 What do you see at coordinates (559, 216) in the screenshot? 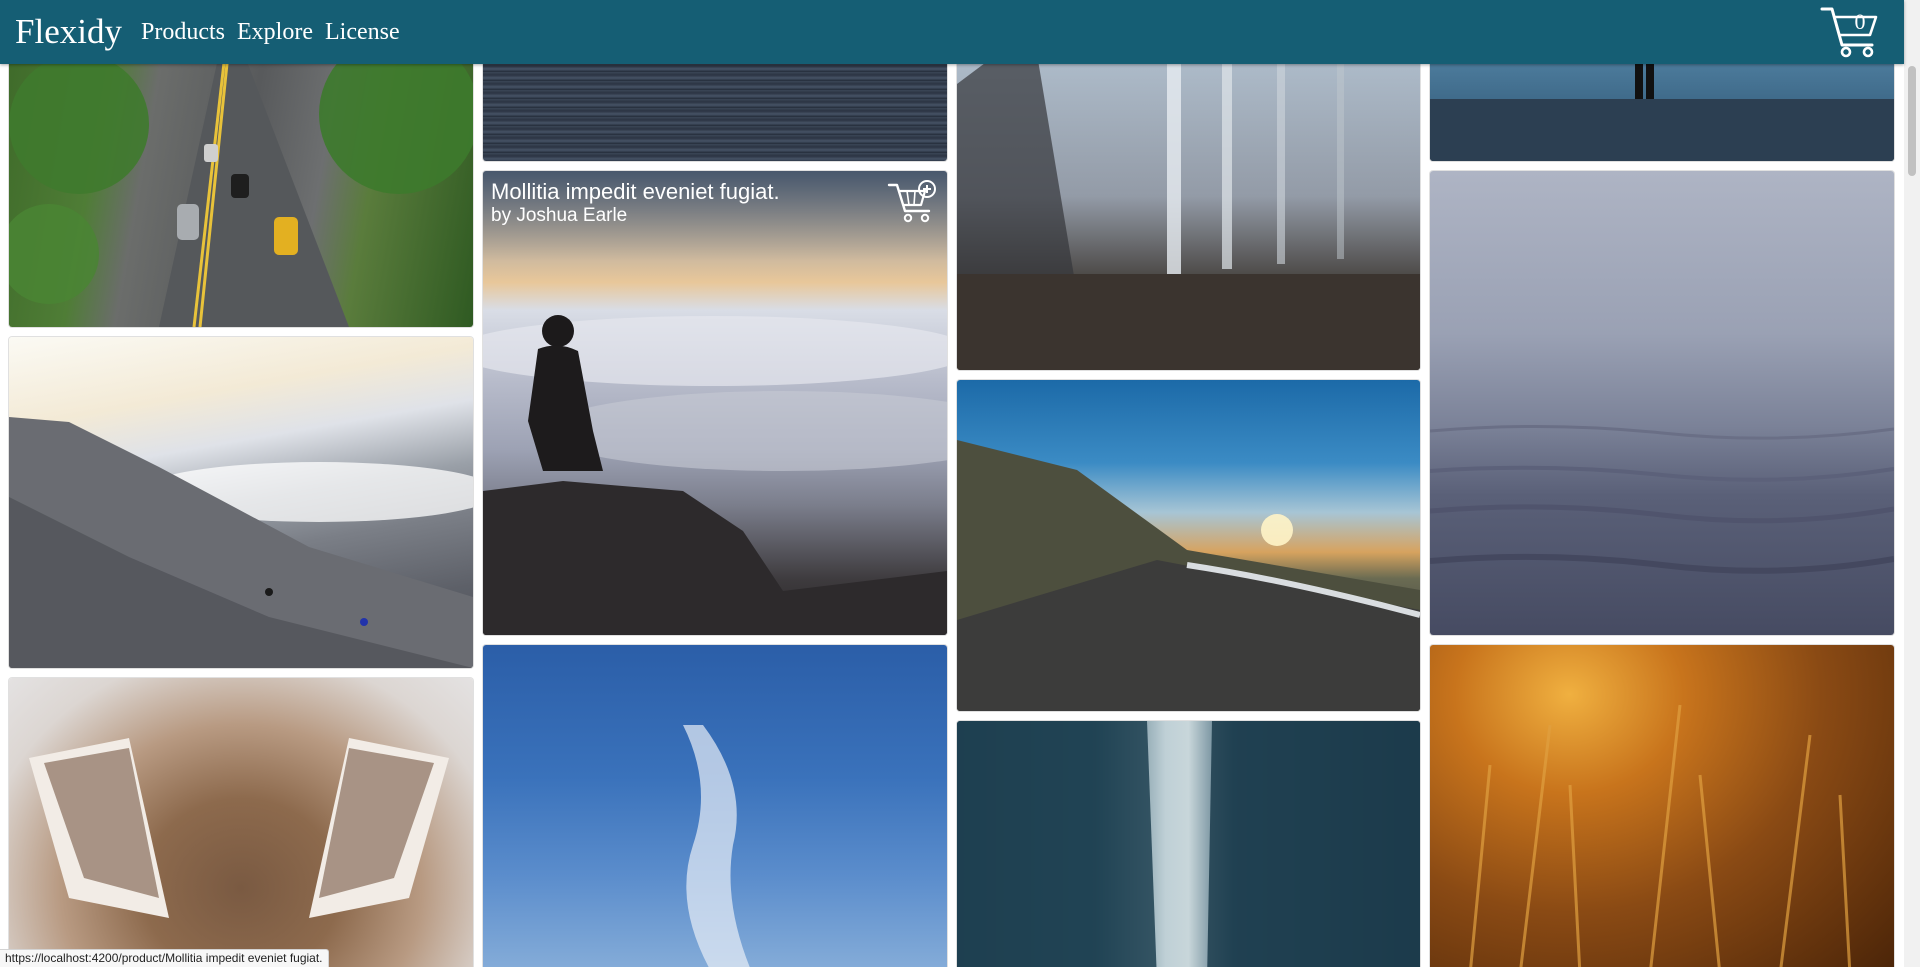
I see `tile-author: by Joshua Earle` at bounding box center [559, 216].